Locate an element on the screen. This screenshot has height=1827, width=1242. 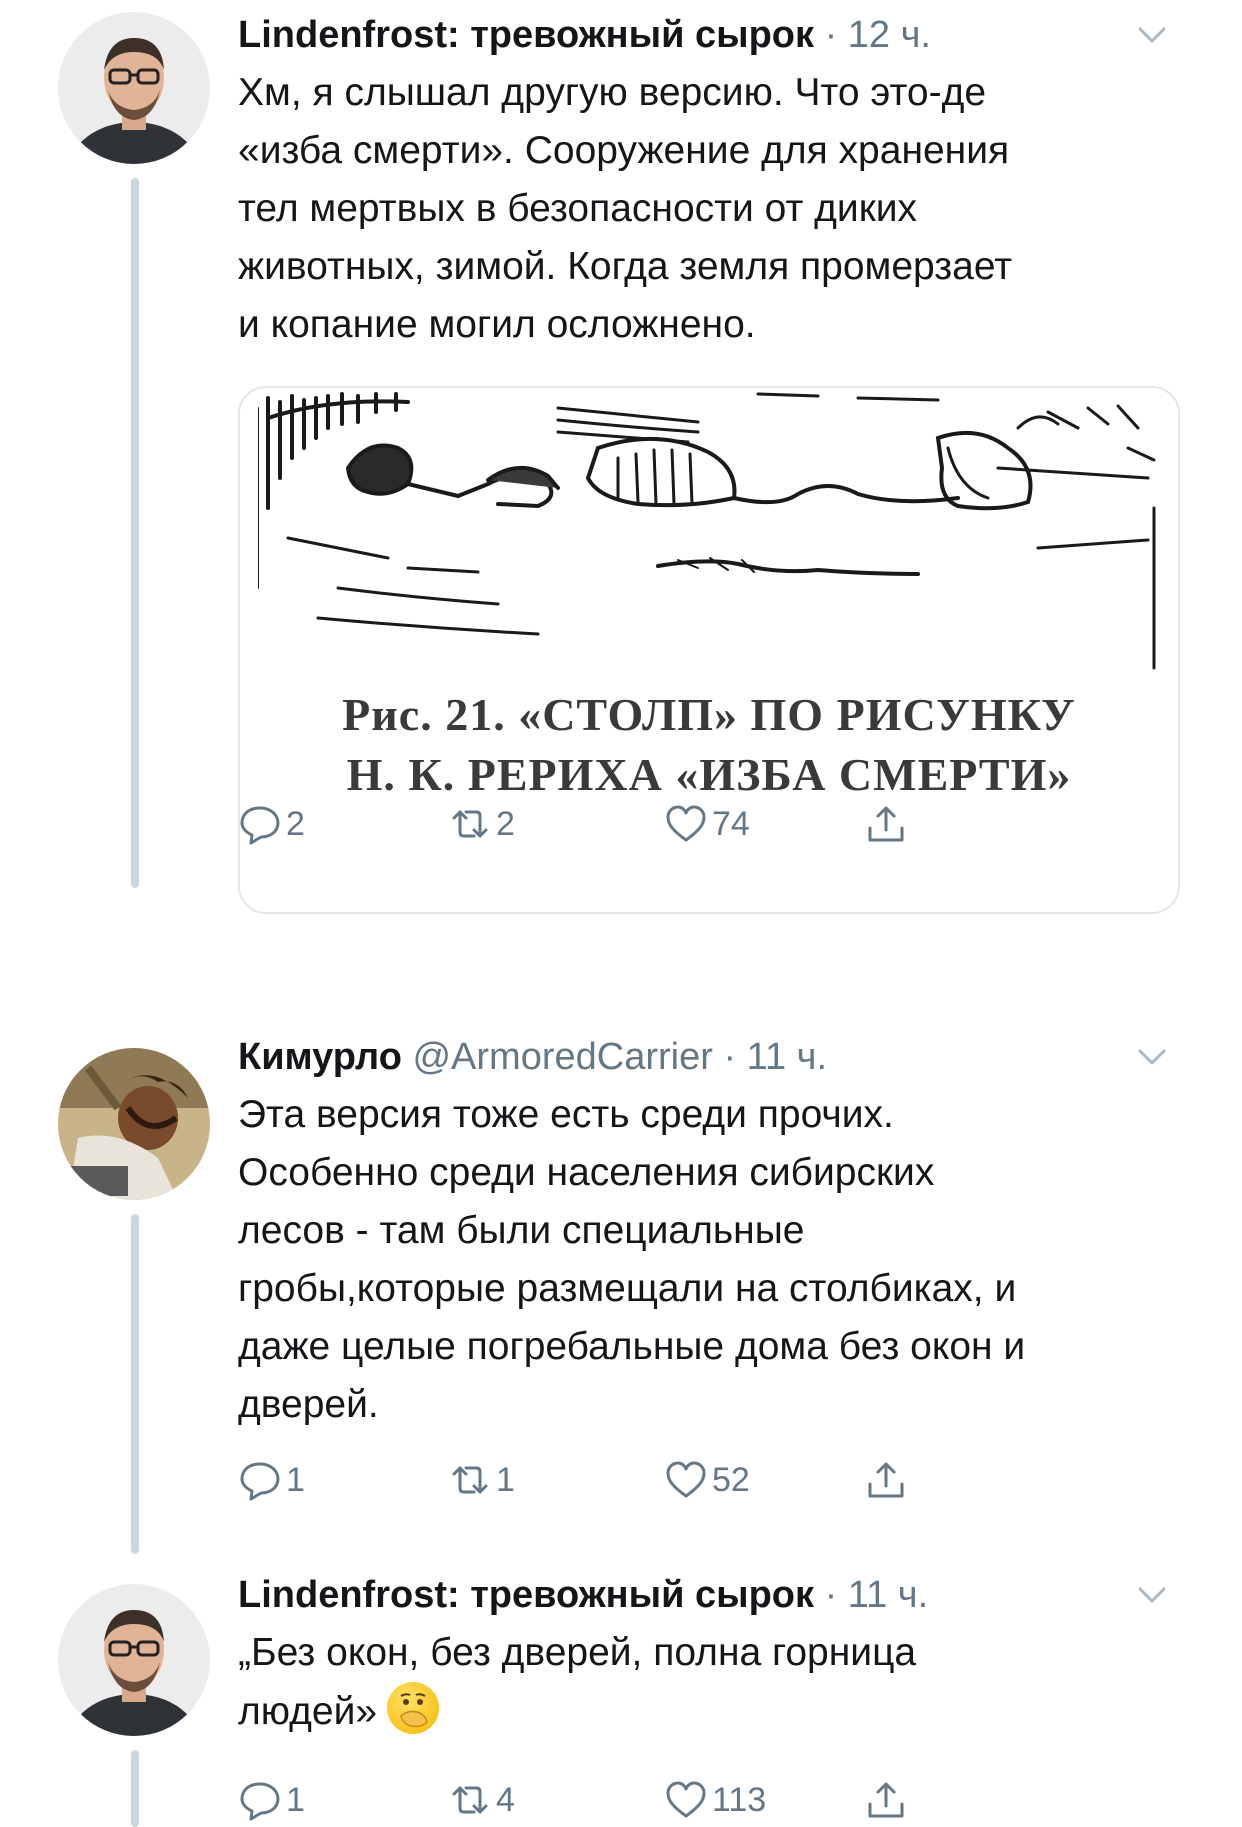
tweet-header: Lindenfrost: тревожный сырок · 12 ч. is located at coordinates (708, 35).